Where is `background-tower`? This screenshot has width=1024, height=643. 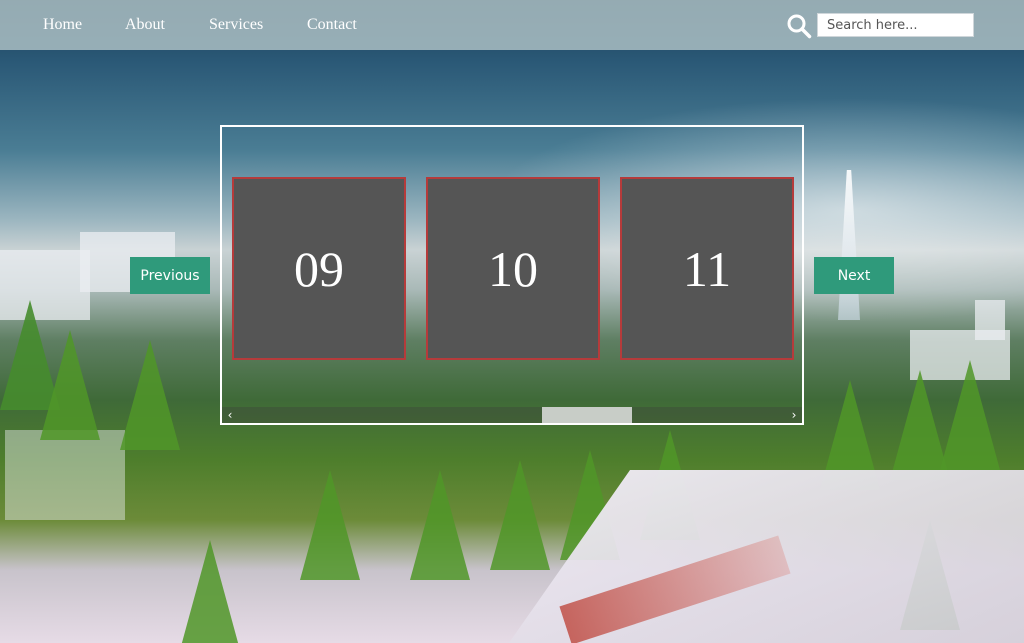 background-tower is located at coordinates (849, 245).